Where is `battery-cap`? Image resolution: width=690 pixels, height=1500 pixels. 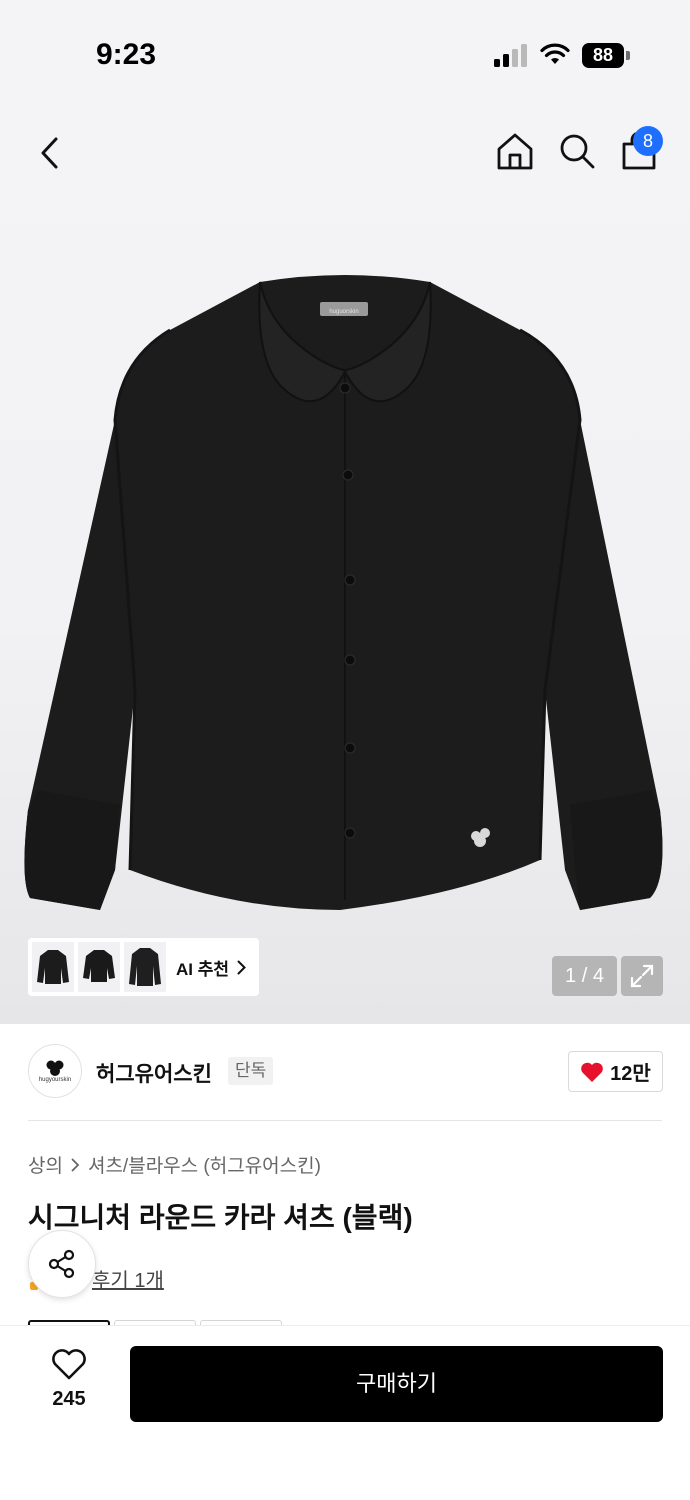 battery-cap is located at coordinates (628, 55).